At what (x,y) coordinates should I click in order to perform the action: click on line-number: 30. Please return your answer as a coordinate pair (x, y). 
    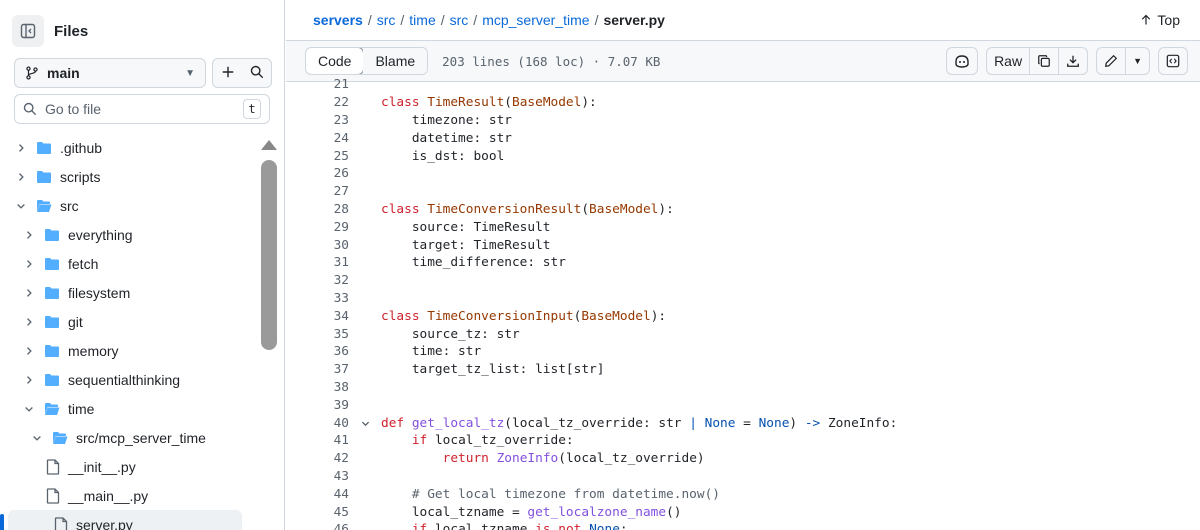
    Looking at the image, I should click on (317, 245).